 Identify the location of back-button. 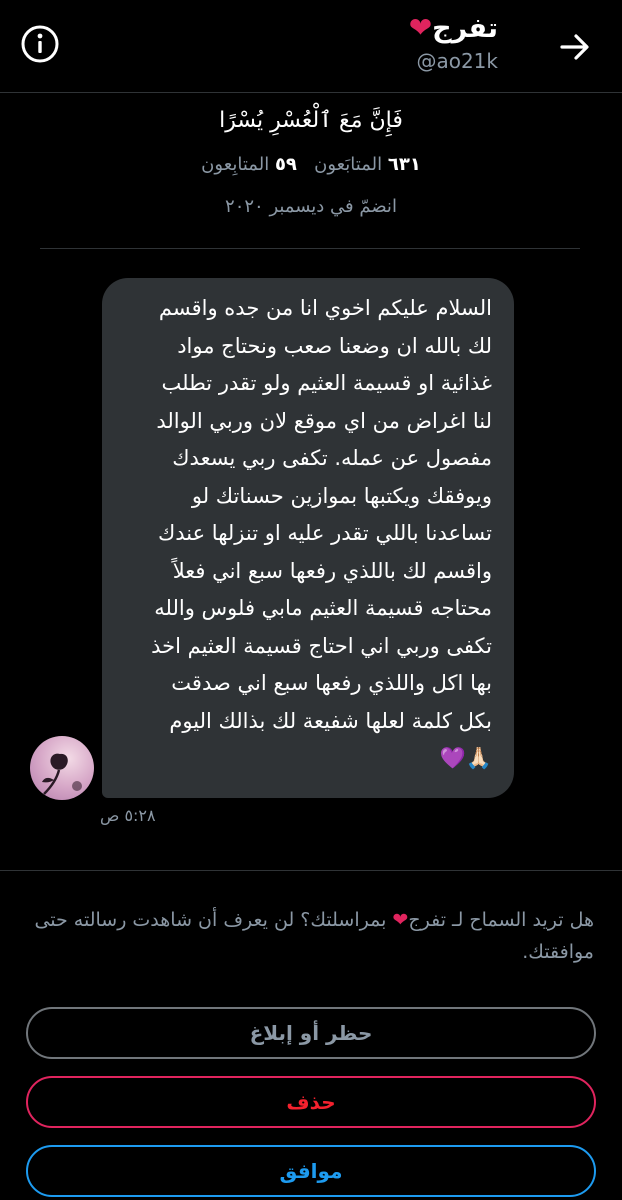
(575, 47).